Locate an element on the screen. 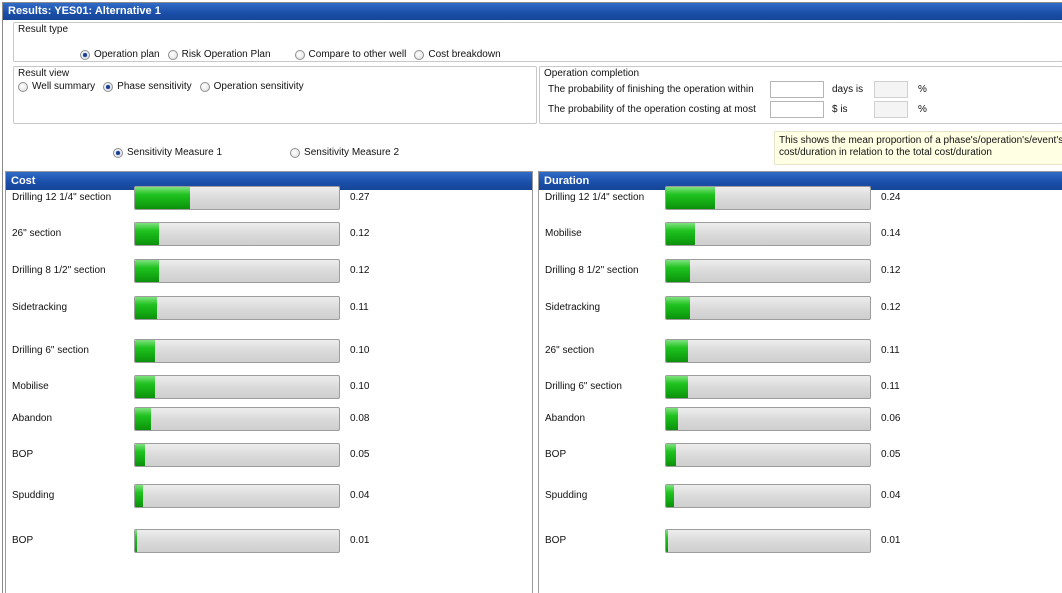  cost-percent-sign: % is located at coordinates (922, 109).